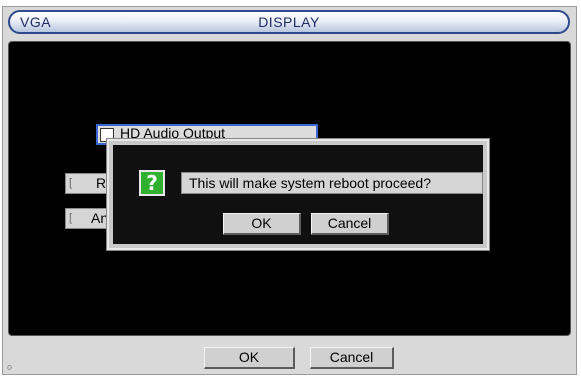  I want to click on window-title: DISPLAY, so click(289, 22).